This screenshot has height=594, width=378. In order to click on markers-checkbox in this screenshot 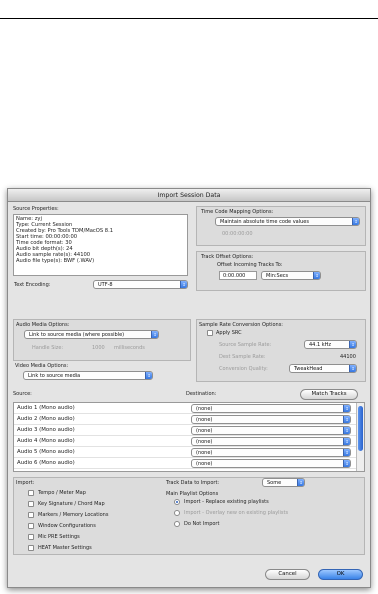, I will do `click(31, 515)`.